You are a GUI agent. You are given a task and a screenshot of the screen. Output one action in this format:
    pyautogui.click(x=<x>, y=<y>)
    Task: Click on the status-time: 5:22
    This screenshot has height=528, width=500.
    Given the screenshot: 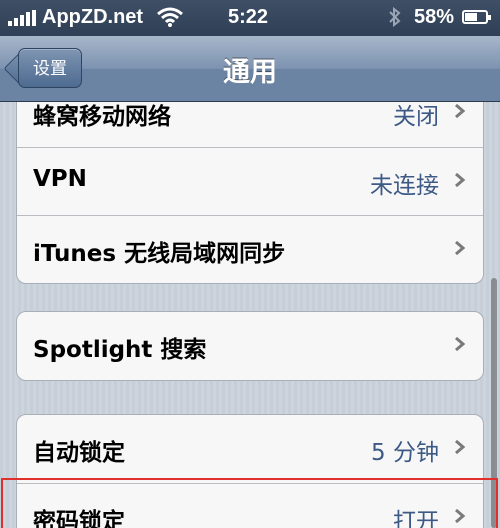 What is the action you would take?
    pyautogui.click(x=248, y=17)
    